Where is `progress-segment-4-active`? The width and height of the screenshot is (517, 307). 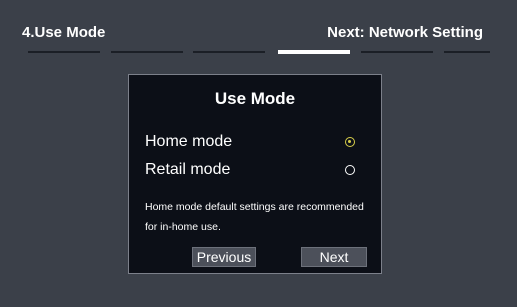
progress-segment-4-active is located at coordinates (314, 52).